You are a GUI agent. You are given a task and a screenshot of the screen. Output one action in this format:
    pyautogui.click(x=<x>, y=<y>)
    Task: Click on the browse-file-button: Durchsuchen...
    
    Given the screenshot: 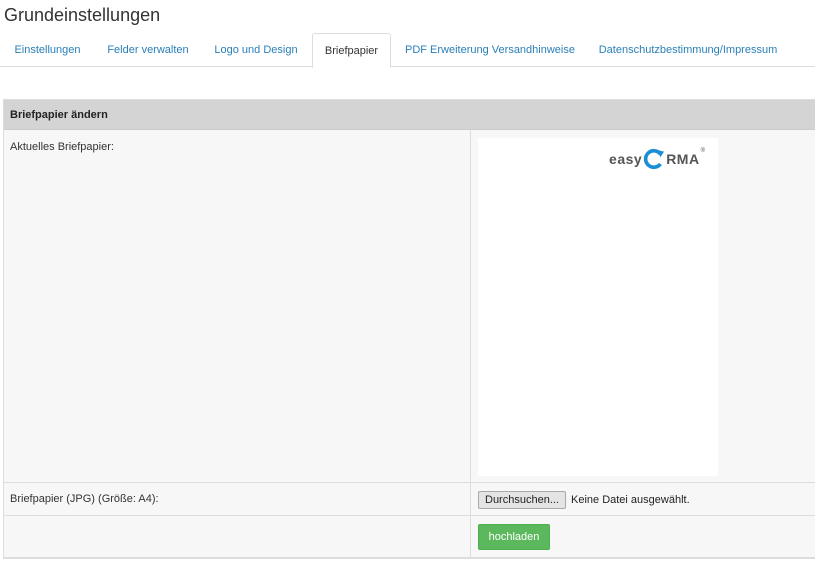 What is the action you would take?
    pyautogui.click(x=522, y=500)
    